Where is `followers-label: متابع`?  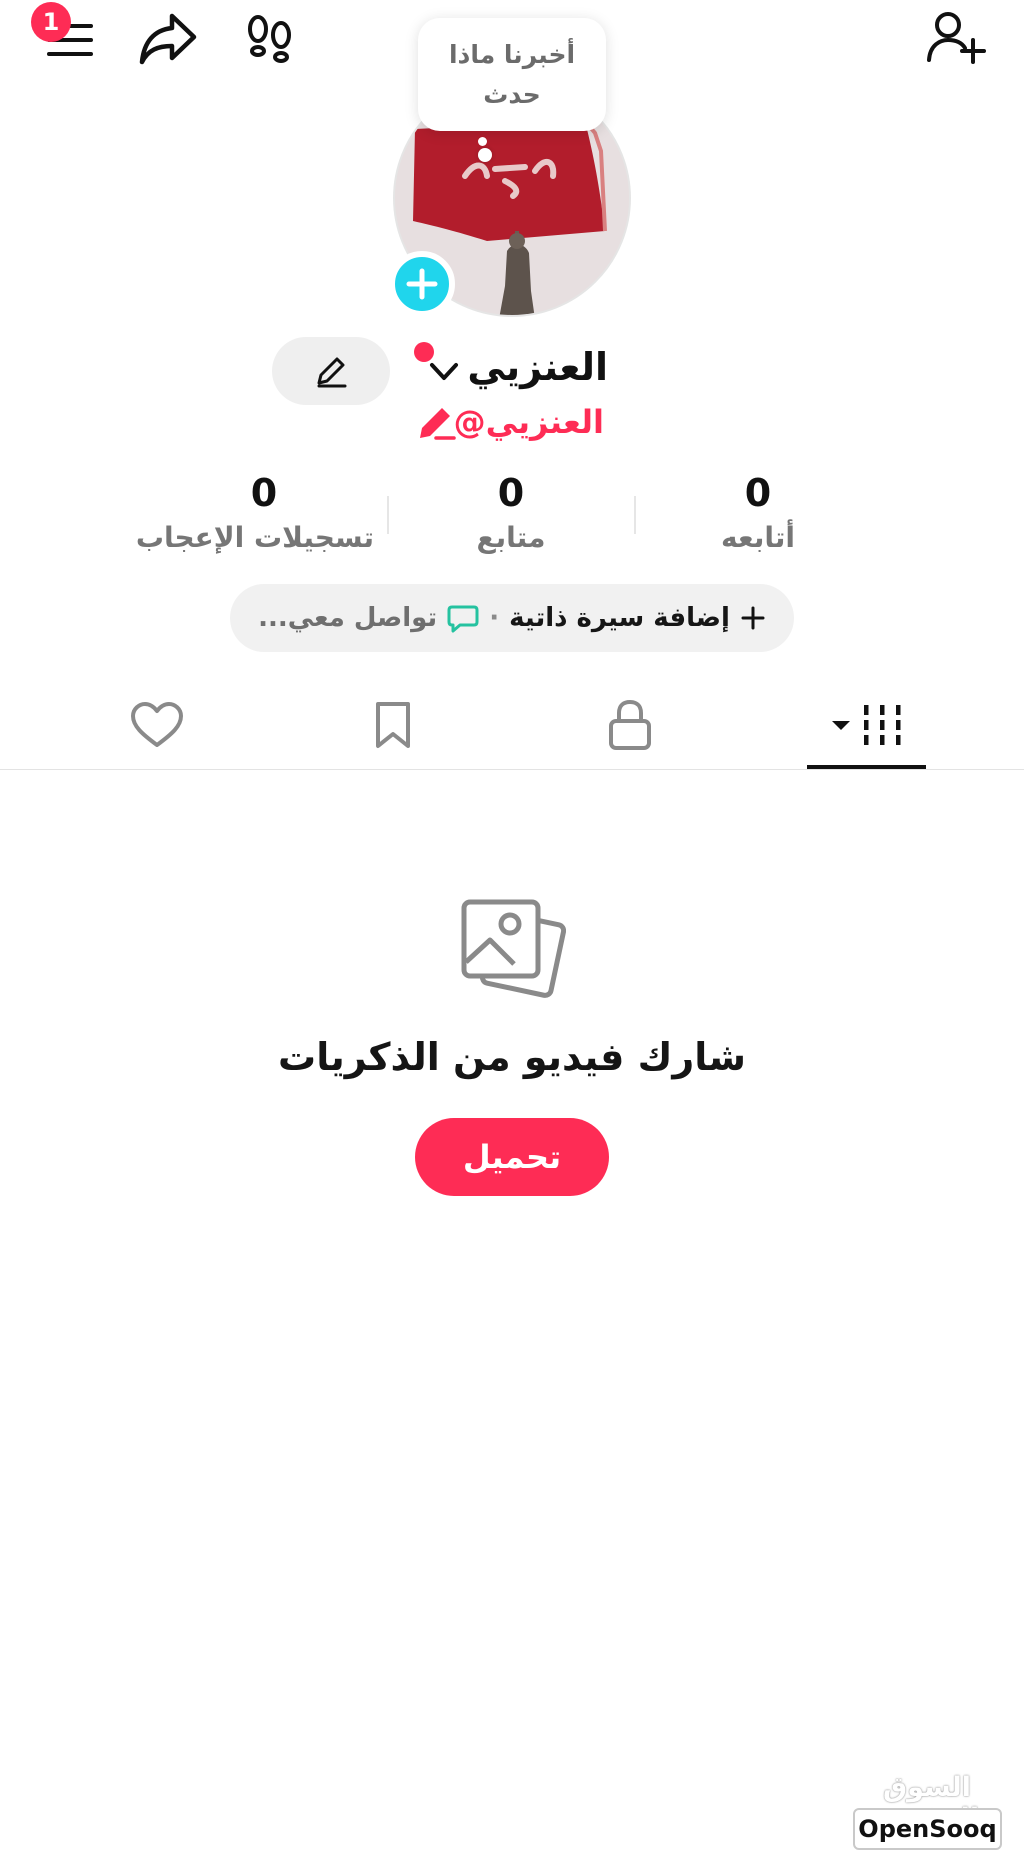
followers-label: متابع is located at coordinates (511, 537).